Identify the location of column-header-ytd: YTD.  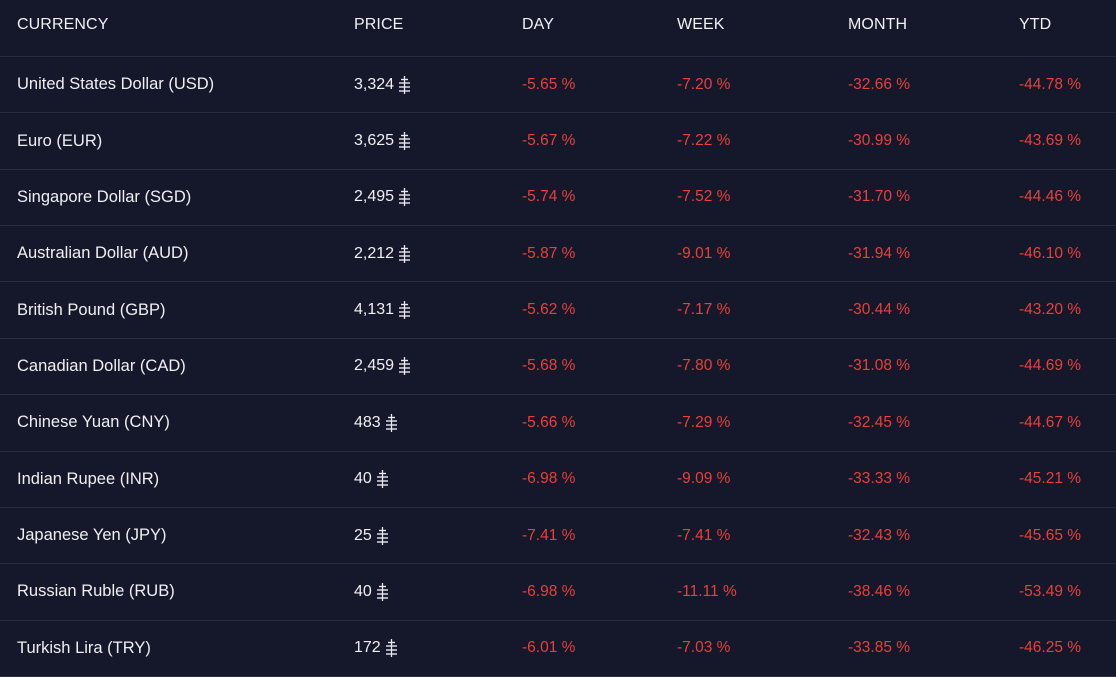
(1035, 28).